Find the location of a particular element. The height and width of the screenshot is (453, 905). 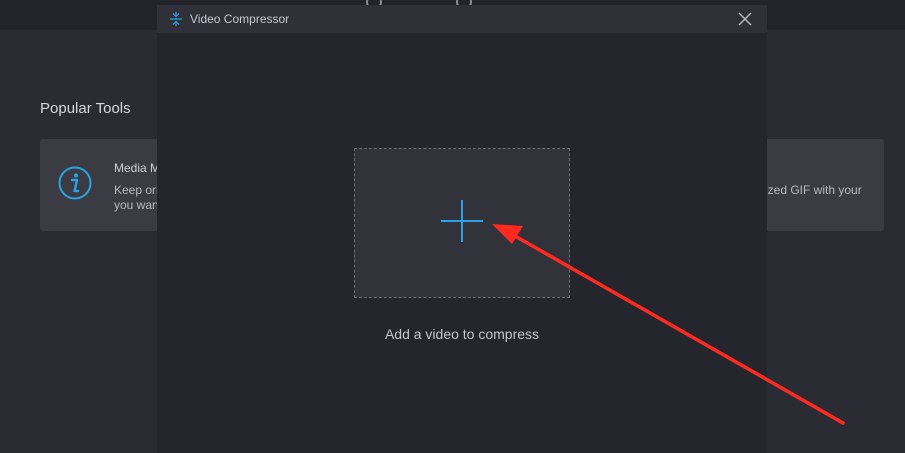

add-video-label: Add a video to compress is located at coordinates (462, 334).